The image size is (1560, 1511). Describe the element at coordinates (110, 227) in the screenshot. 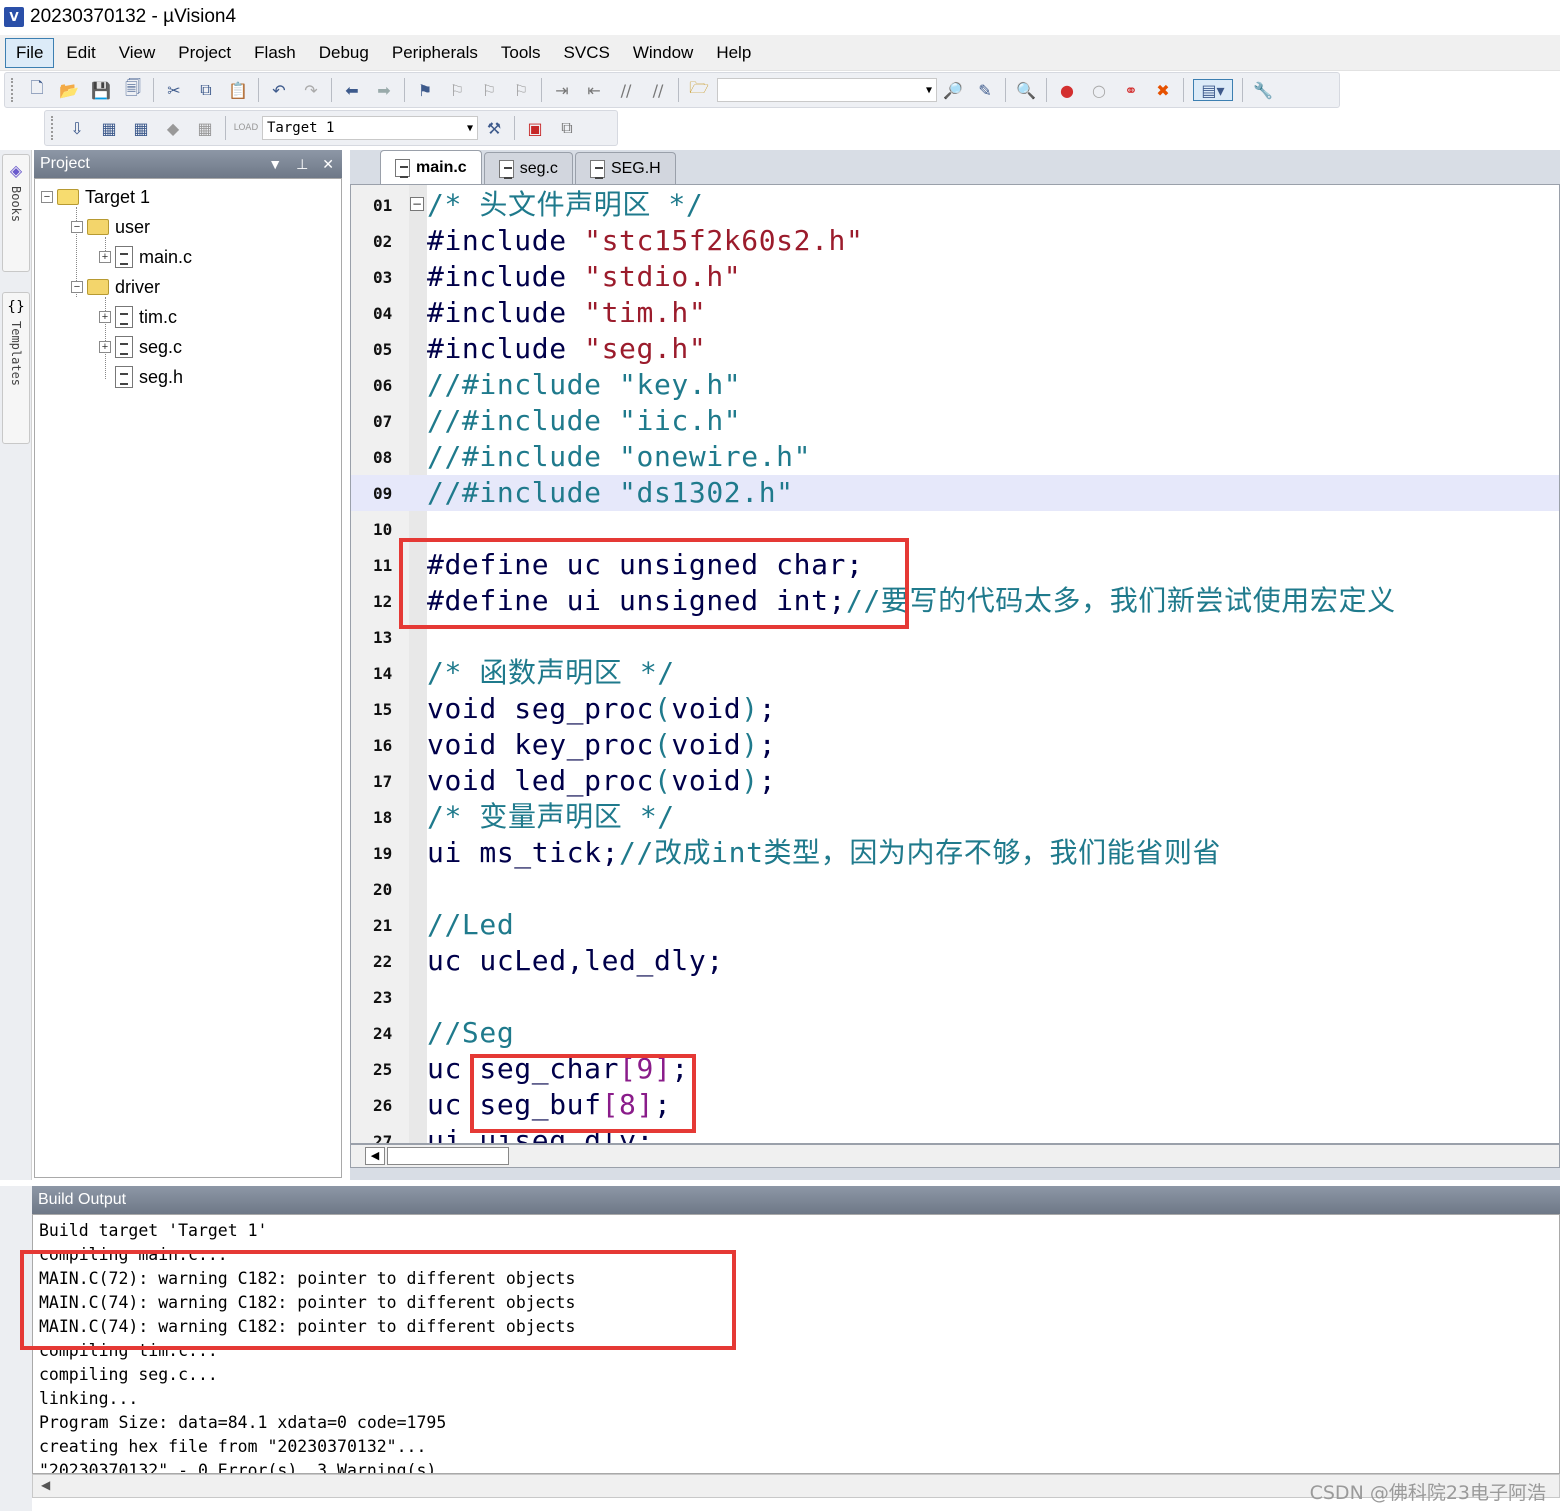

I see `tree-item-user: − user` at that location.